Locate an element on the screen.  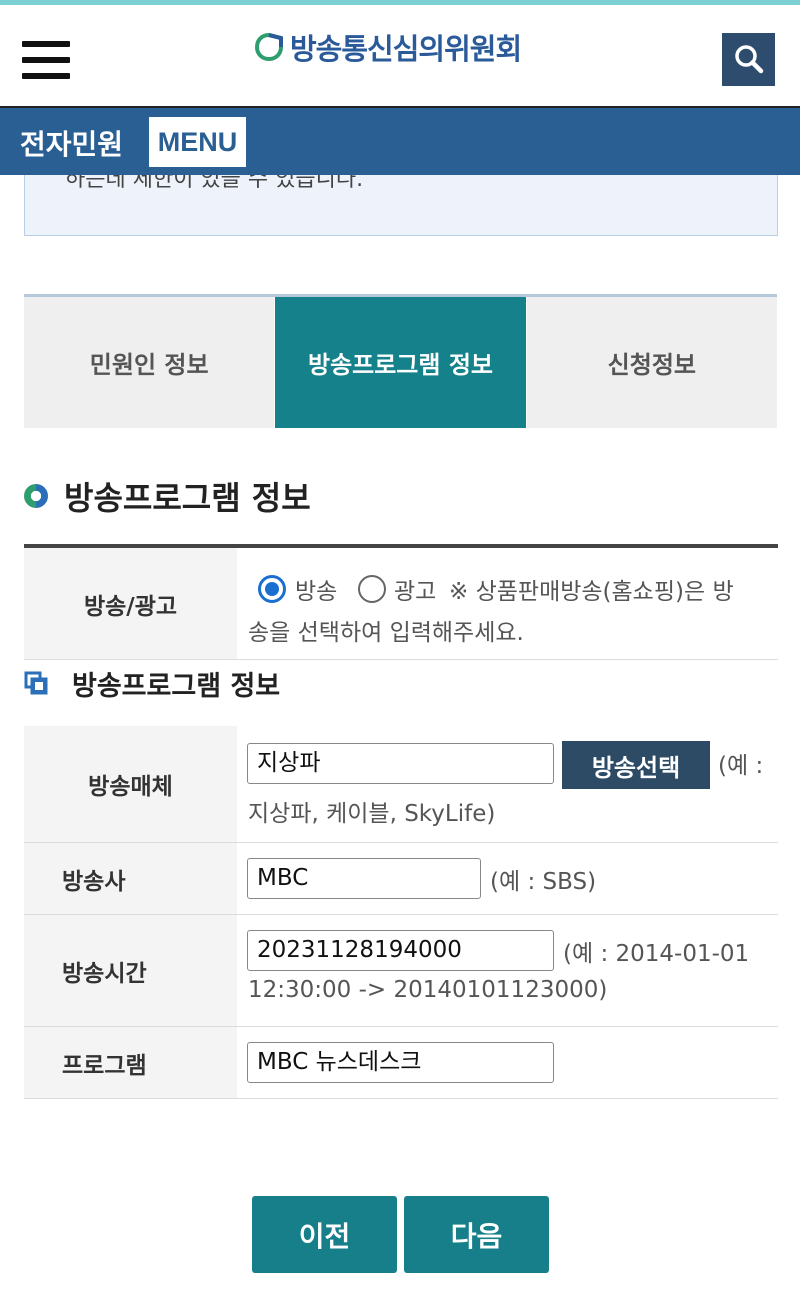
station-hint: (예 : SBS) is located at coordinates (543, 882).